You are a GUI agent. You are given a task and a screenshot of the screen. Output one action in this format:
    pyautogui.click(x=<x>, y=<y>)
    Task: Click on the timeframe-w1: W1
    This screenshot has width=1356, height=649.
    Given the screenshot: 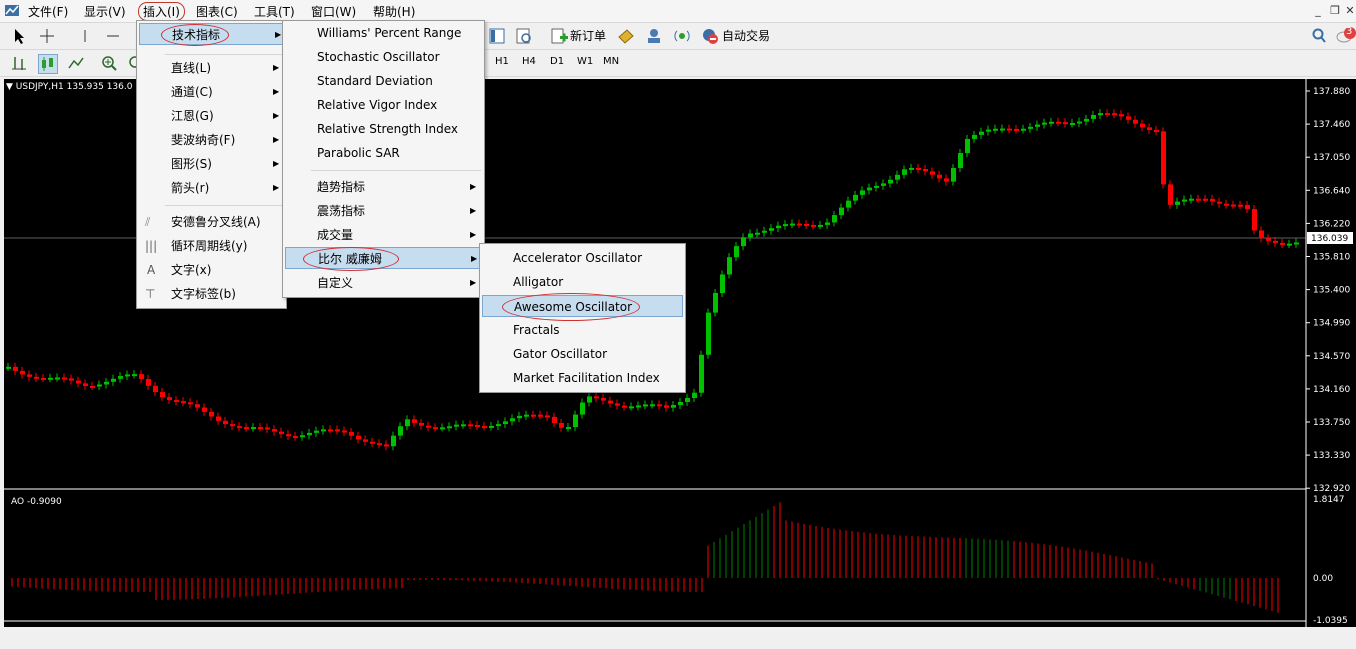 What is the action you would take?
    pyautogui.click(x=585, y=61)
    